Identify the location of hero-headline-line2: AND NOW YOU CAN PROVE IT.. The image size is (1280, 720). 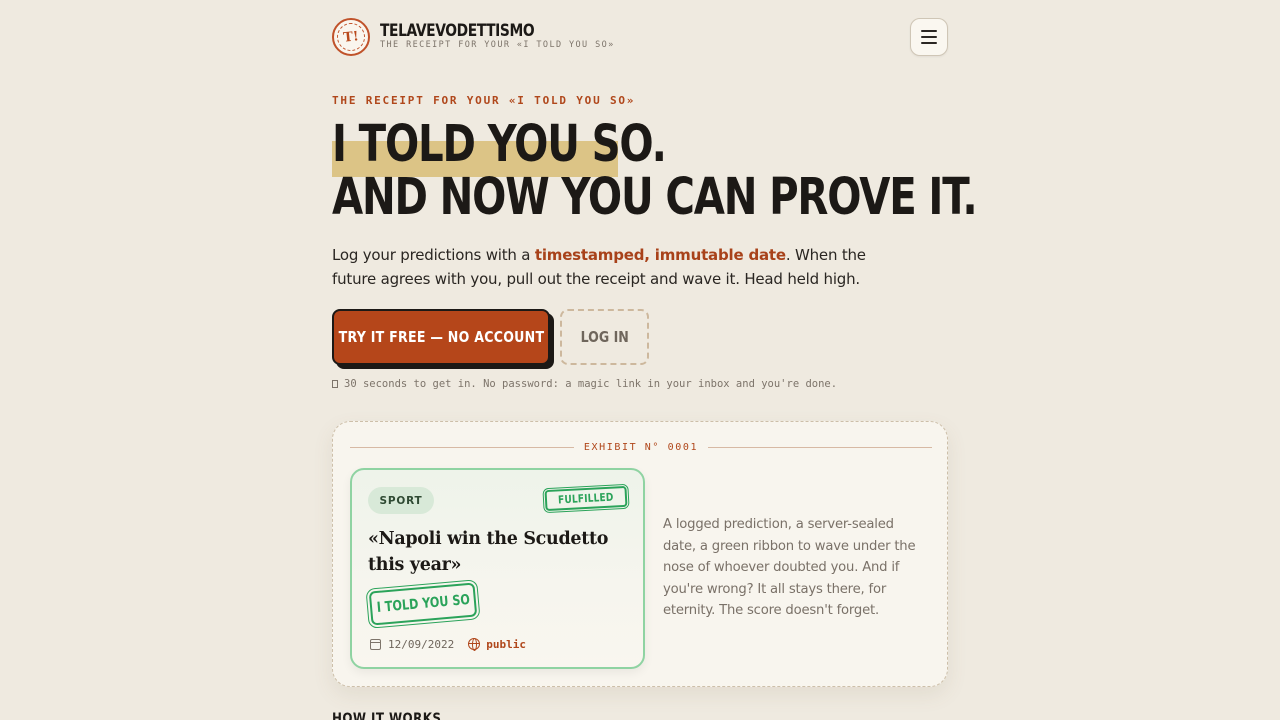
(655, 197).